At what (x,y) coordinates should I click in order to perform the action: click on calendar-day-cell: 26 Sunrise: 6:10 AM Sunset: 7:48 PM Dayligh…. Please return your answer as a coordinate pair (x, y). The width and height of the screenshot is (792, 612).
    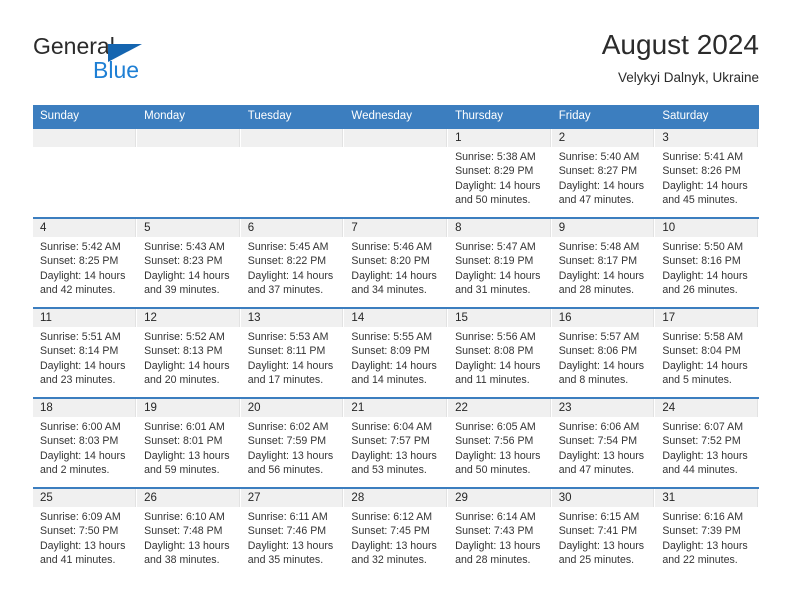
    Looking at the image, I should click on (188, 532).